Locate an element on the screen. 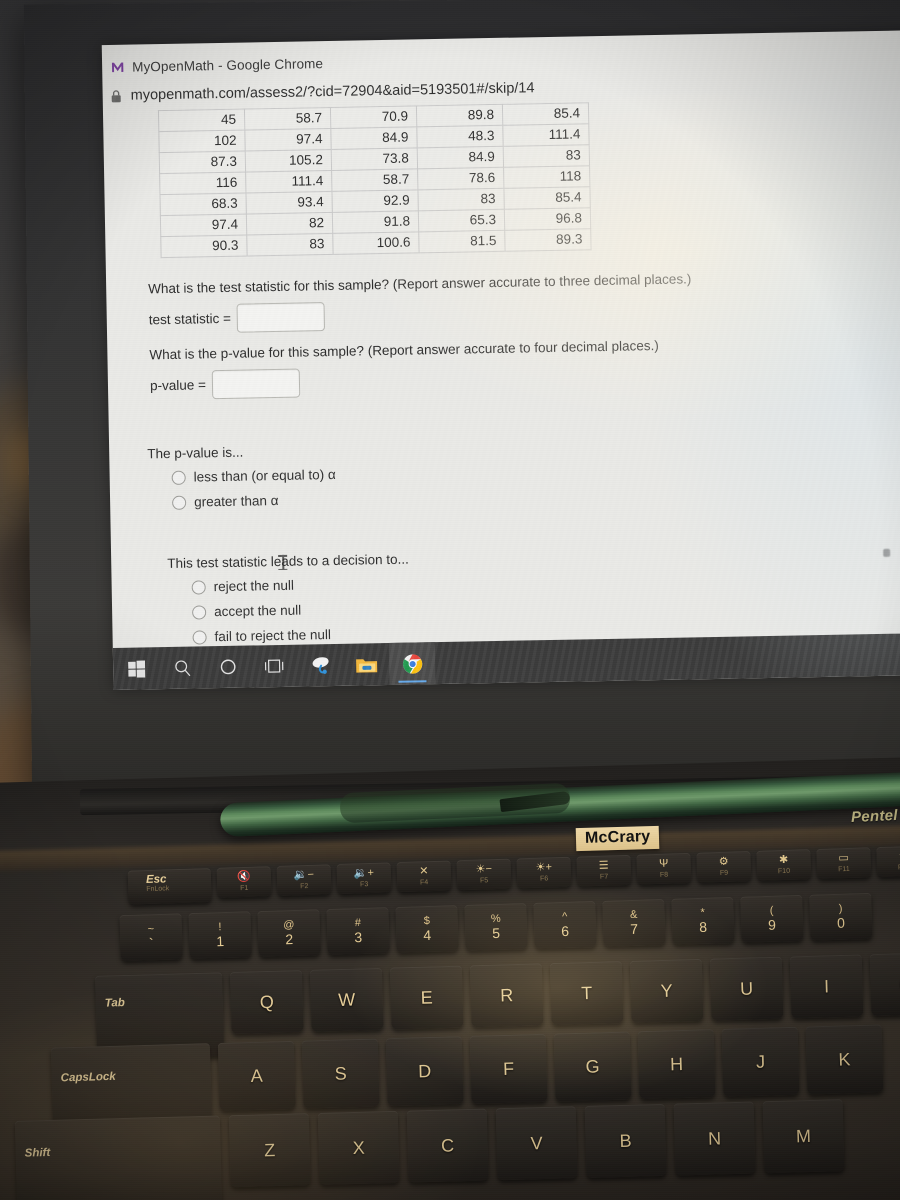  key-label: Shift is located at coordinates (37, 1153).